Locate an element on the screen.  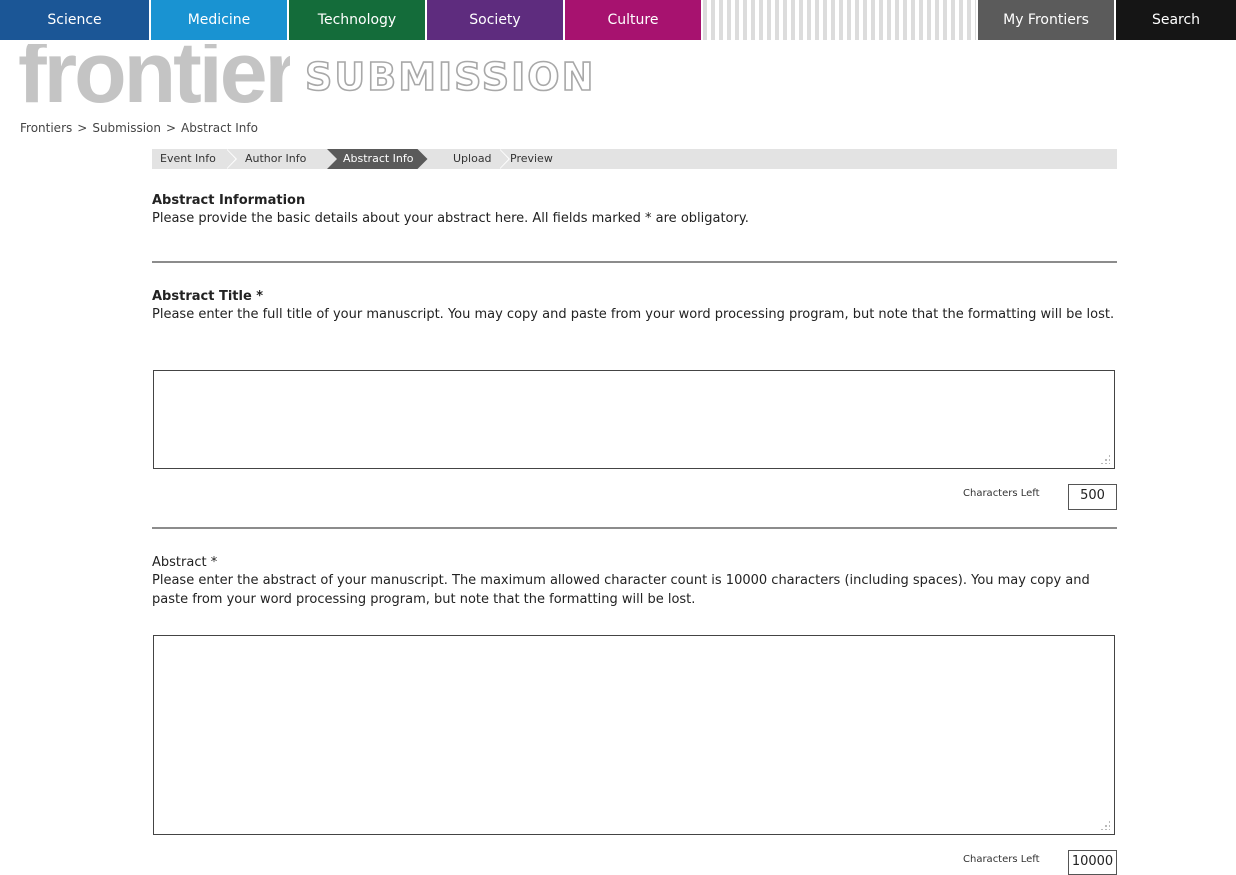
nav-my-frontiers: My Frontiers is located at coordinates (1046, 20).